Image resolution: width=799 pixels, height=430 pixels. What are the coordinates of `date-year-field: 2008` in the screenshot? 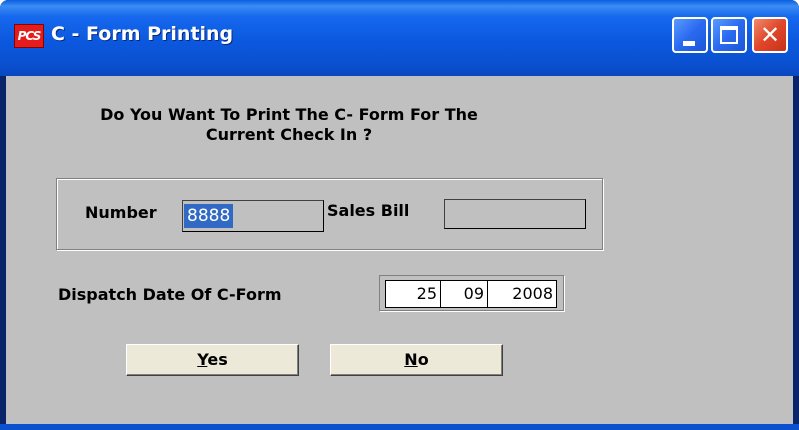 It's located at (522, 294).